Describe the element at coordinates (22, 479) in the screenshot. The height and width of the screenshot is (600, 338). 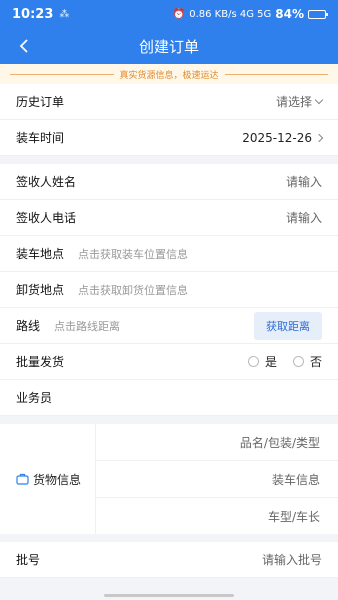
I see `briefcase-icon` at that location.